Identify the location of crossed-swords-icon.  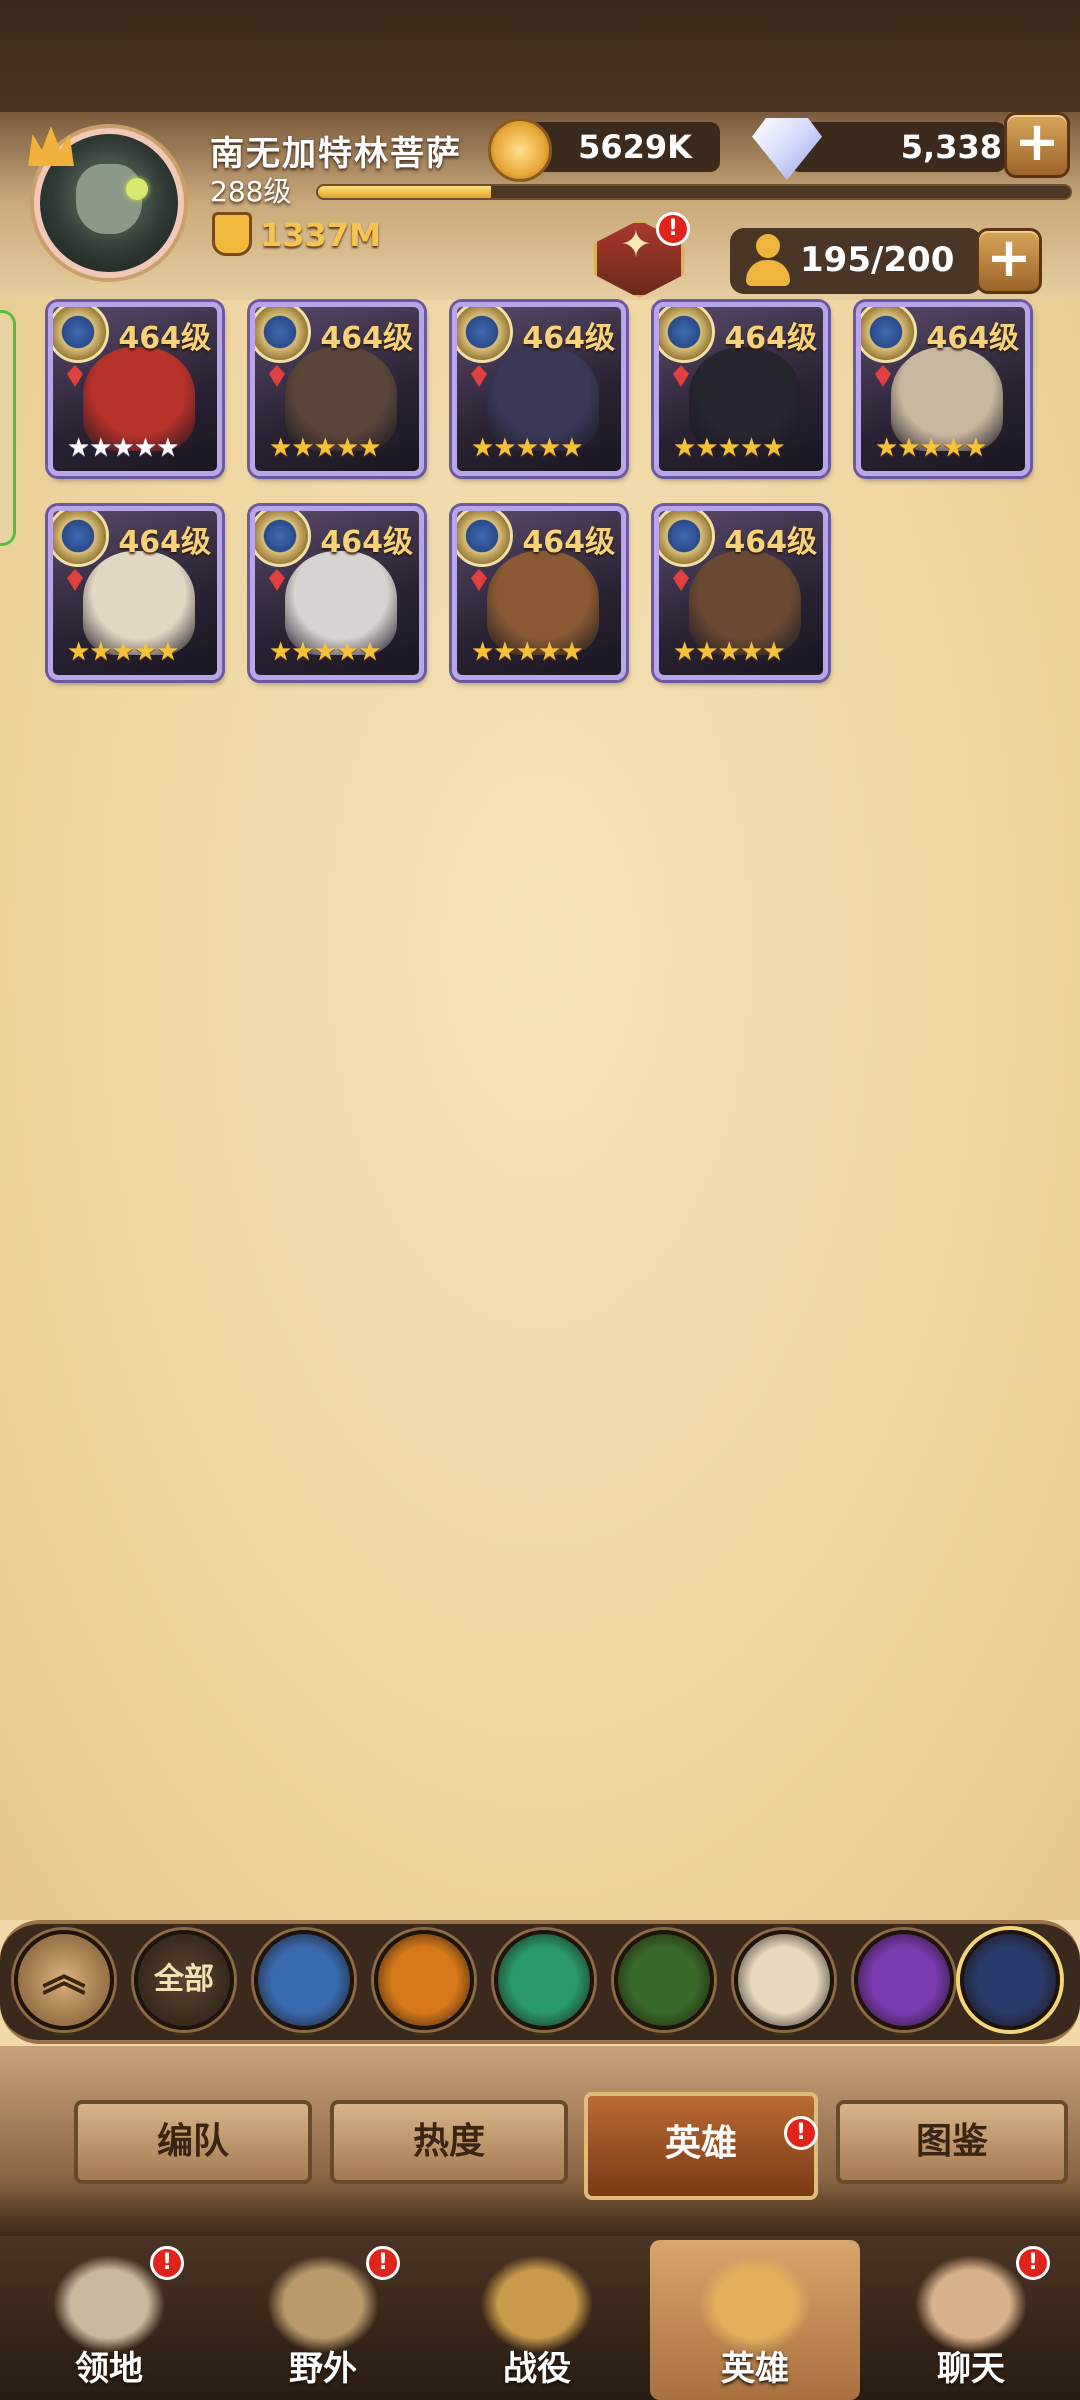
(537, 2304).